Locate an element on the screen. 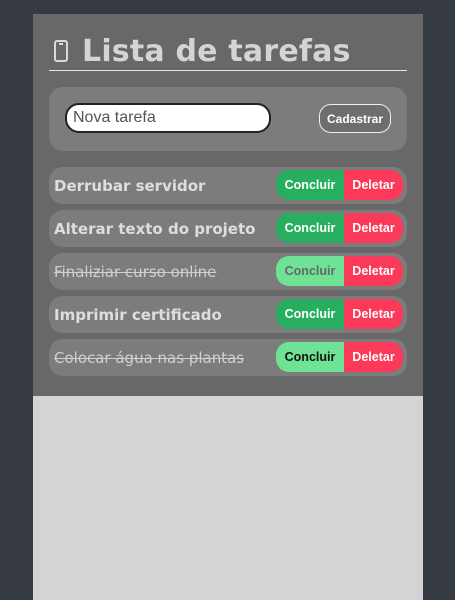  task-item: Derrubar servidor Concluir Deletar is located at coordinates (228, 185).